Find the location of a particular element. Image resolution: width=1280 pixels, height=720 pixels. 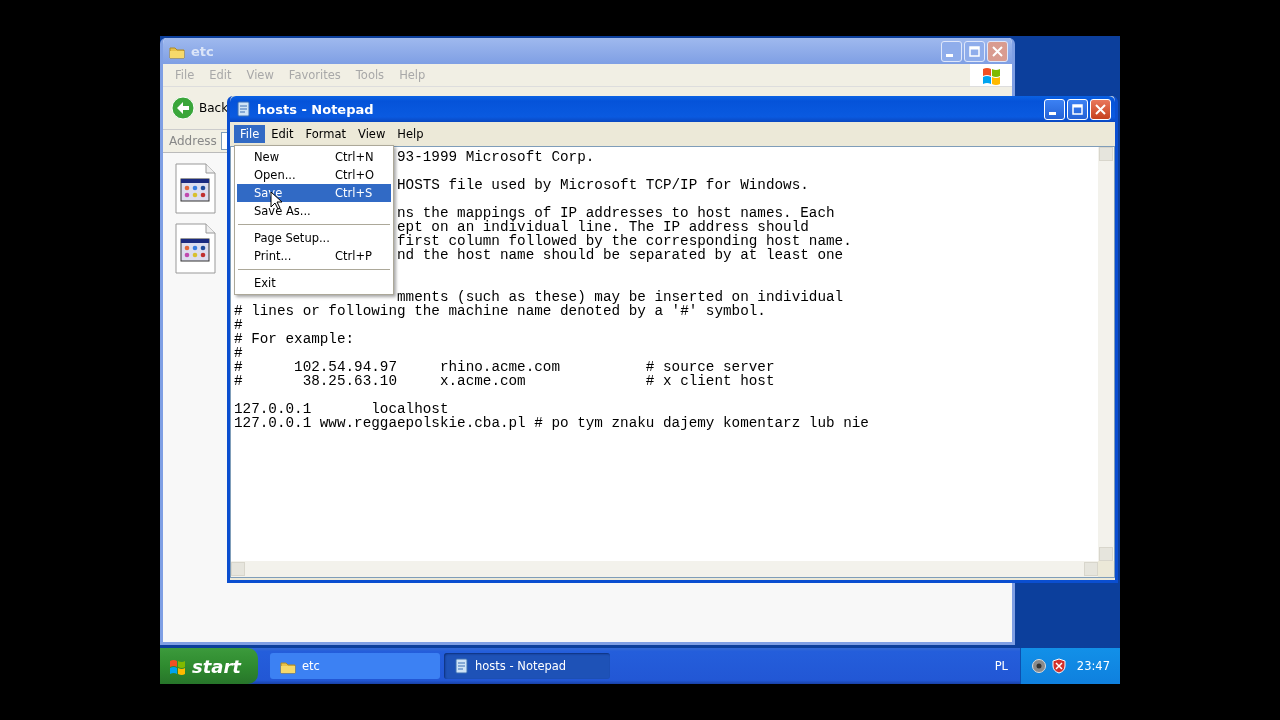

language-indicator: PL is located at coordinates (1001, 666).